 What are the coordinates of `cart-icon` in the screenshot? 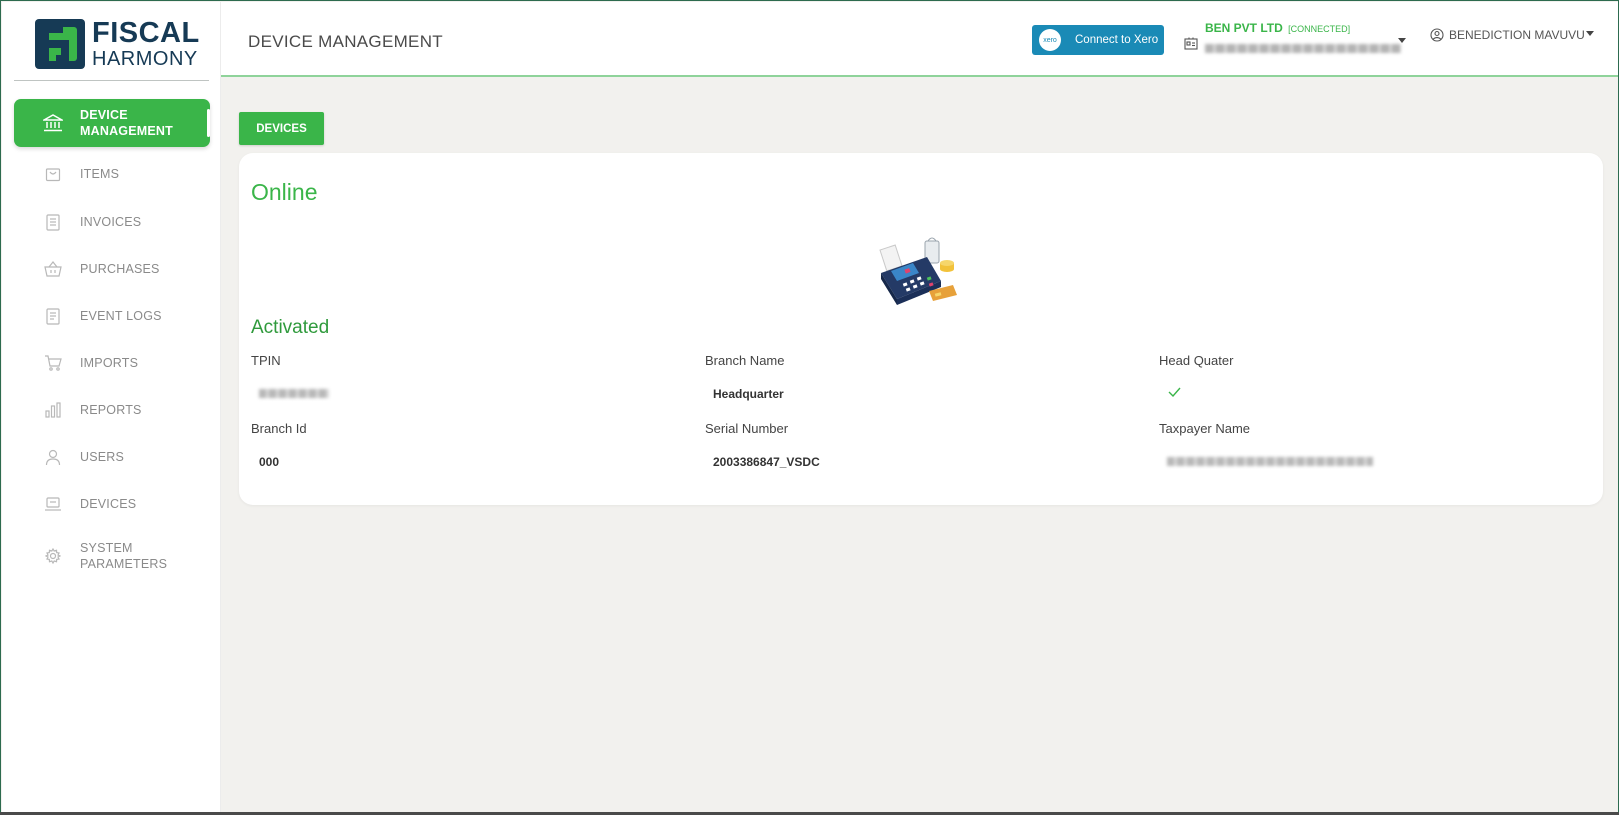 It's located at (53, 363).